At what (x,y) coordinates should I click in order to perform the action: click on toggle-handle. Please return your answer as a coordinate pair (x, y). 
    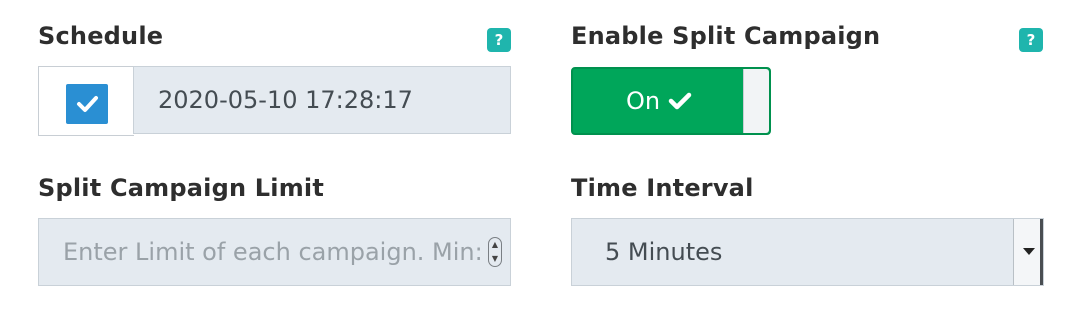
    Looking at the image, I should click on (756, 101).